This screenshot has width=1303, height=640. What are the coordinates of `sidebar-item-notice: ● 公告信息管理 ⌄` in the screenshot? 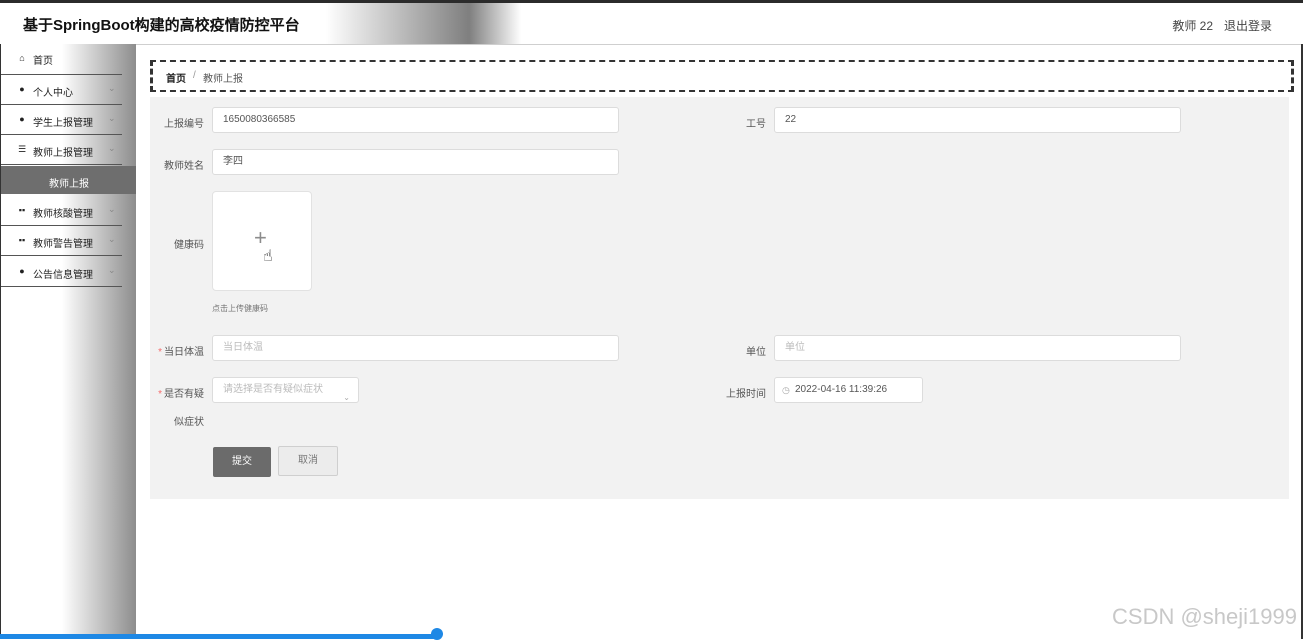 It's located at (61, 272).